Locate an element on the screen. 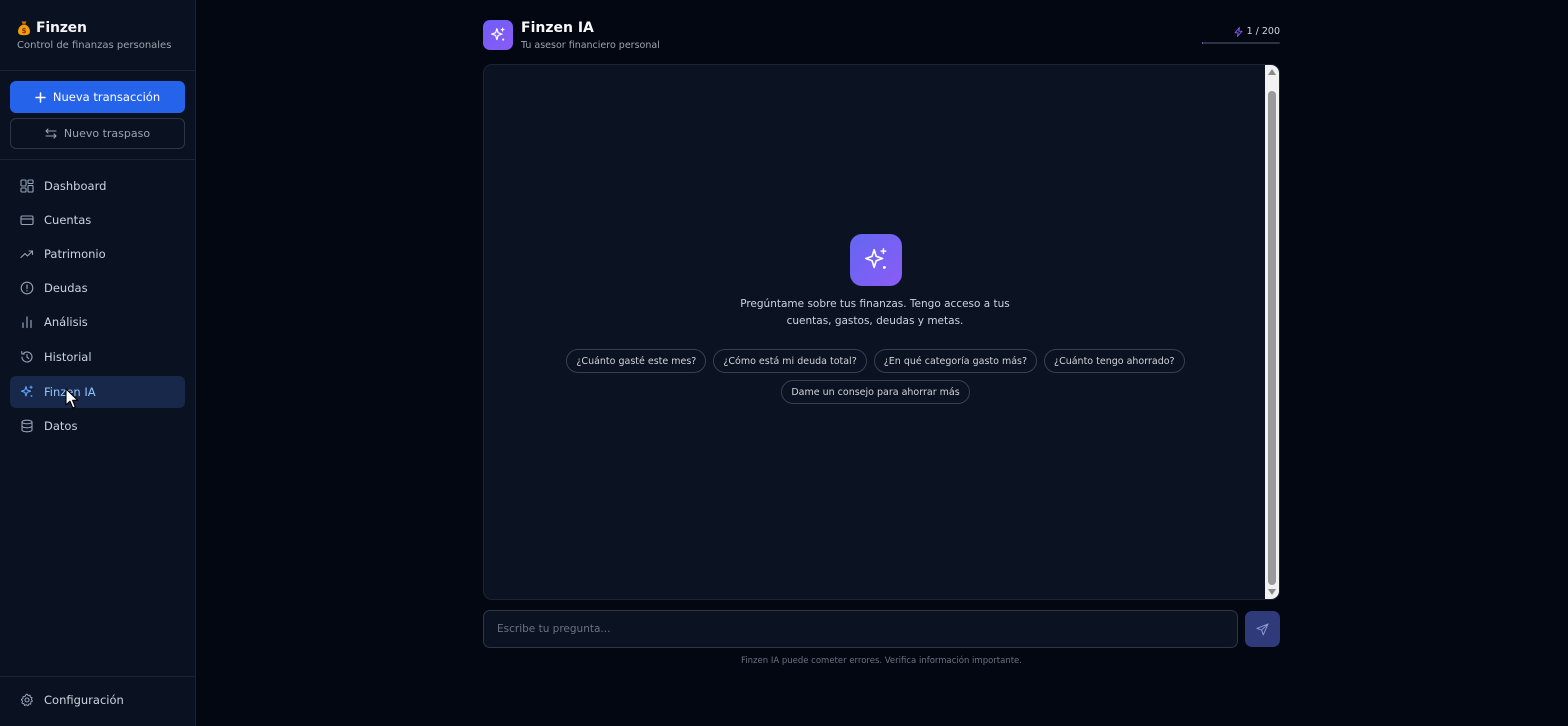 This screenshot has width=1568, height=726. alert-circle-icon is located at coordinates (27, 288).